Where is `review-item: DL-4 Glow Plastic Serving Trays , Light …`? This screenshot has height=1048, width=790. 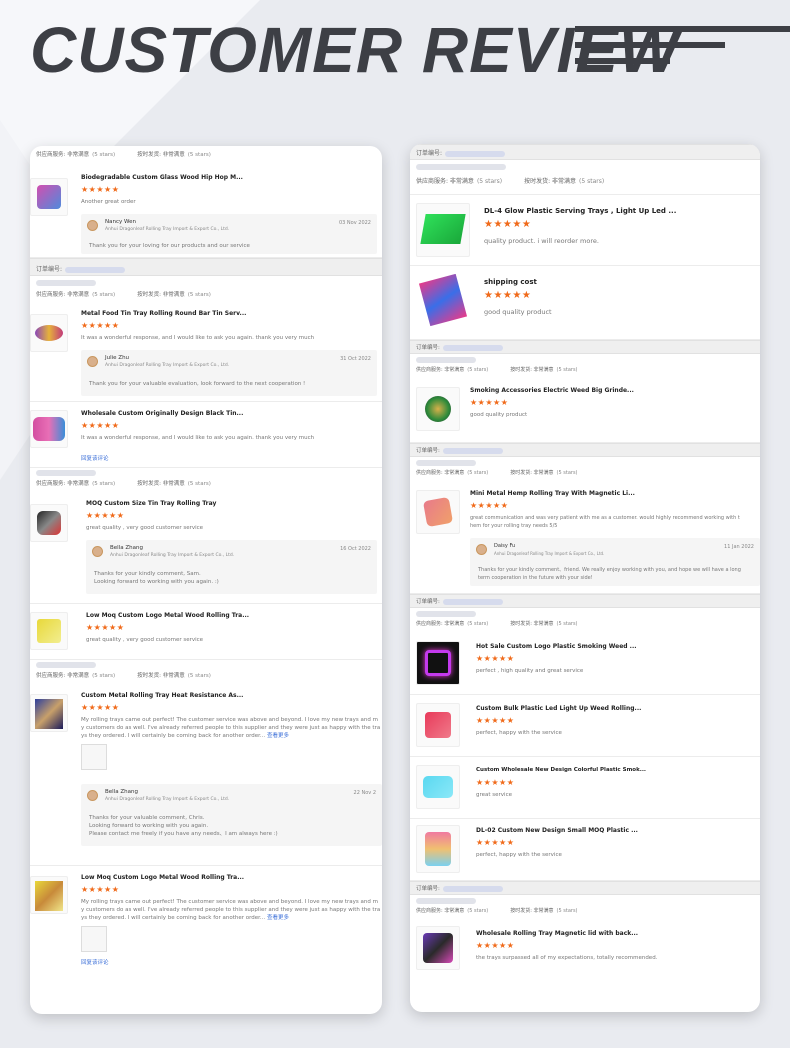
review-item: DL-4 Glow Plastic Serving Trays , Light … is located at coordinates (585, 230).